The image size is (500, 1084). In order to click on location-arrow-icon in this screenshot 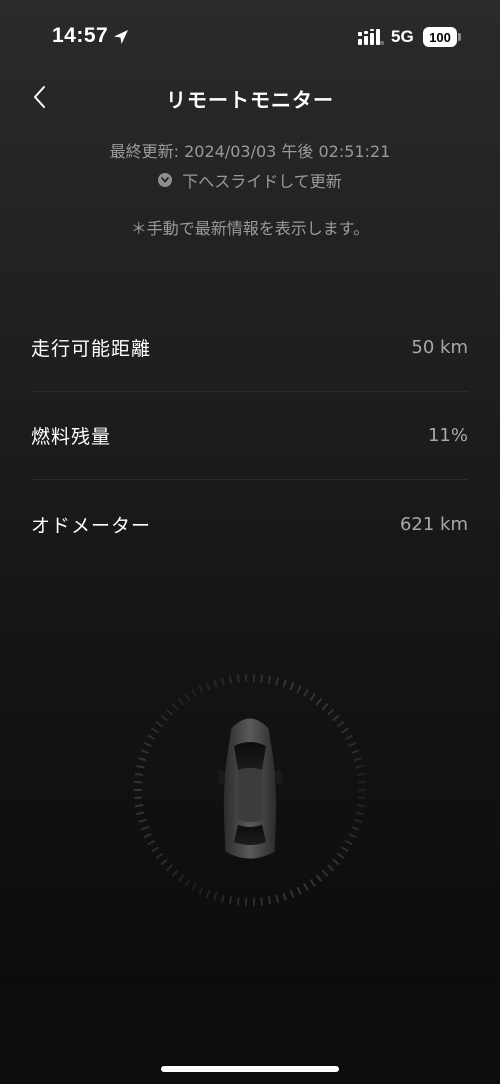, I will do `click(121, 37)`.